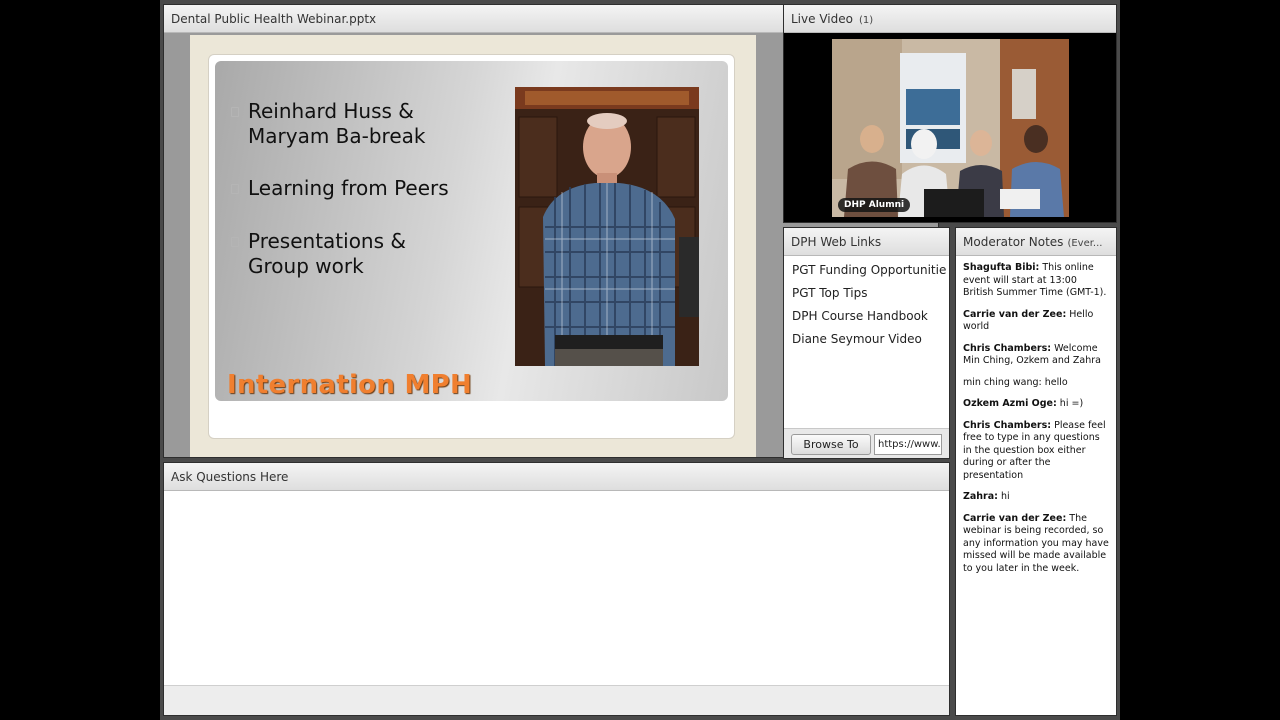 The height and width of the screenshot is (720, 1280). Describe the element at coordinates (1001, 267) in the screenshot. I see `message-author: Shagufta Bibi:` at that location.